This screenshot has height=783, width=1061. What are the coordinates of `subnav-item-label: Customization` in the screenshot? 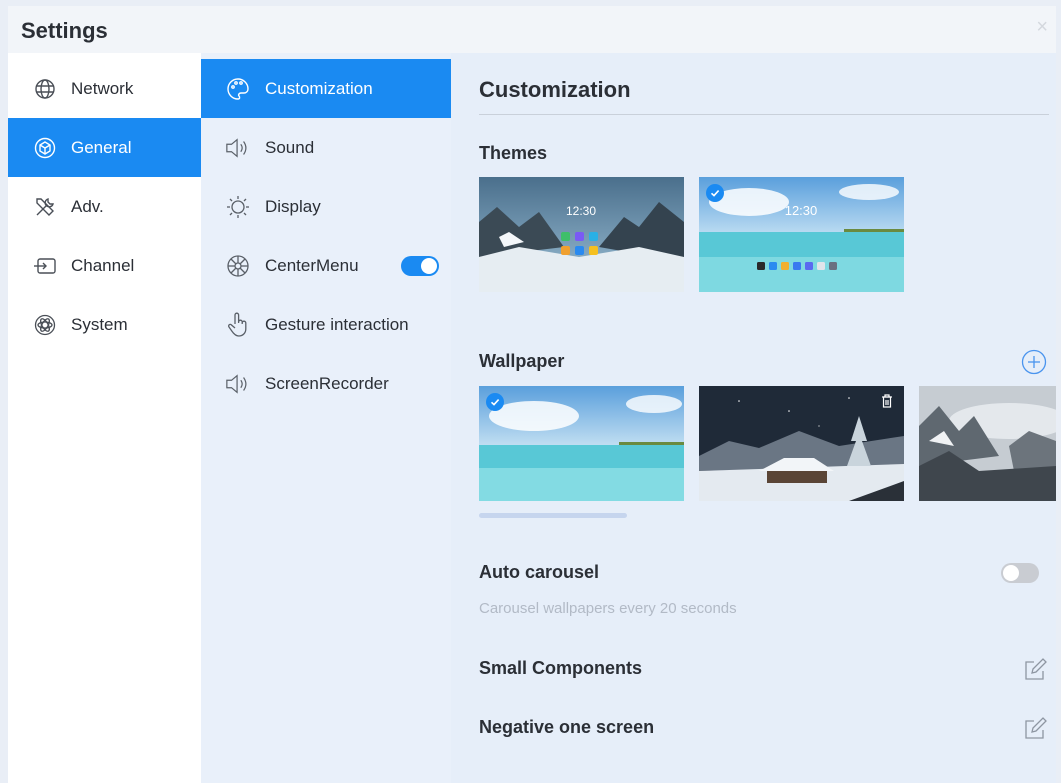 It's located at (319, 88).